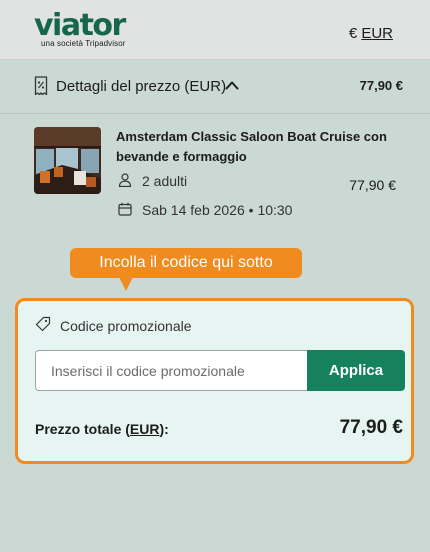 Image resolution: width=430 pixels, height=552 pixels. What do you see at coordinates (126, 284) in the screenshot?
I see `tooltip-arrow` at bounding box center [126, 284].